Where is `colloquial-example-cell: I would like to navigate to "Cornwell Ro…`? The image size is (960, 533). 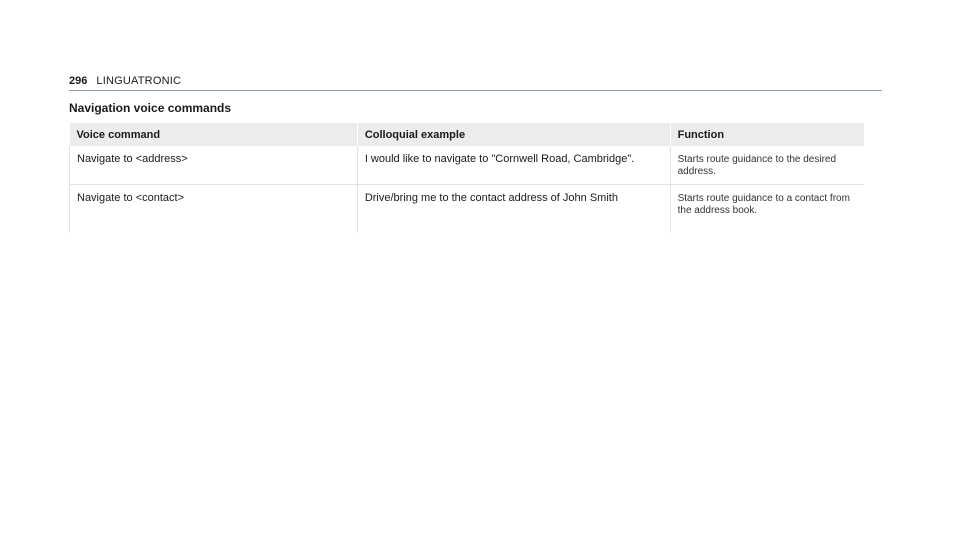
colloquial-example-cell: I would like to navigate to "Cornwell Ro… is located at coordinates (513, 165).